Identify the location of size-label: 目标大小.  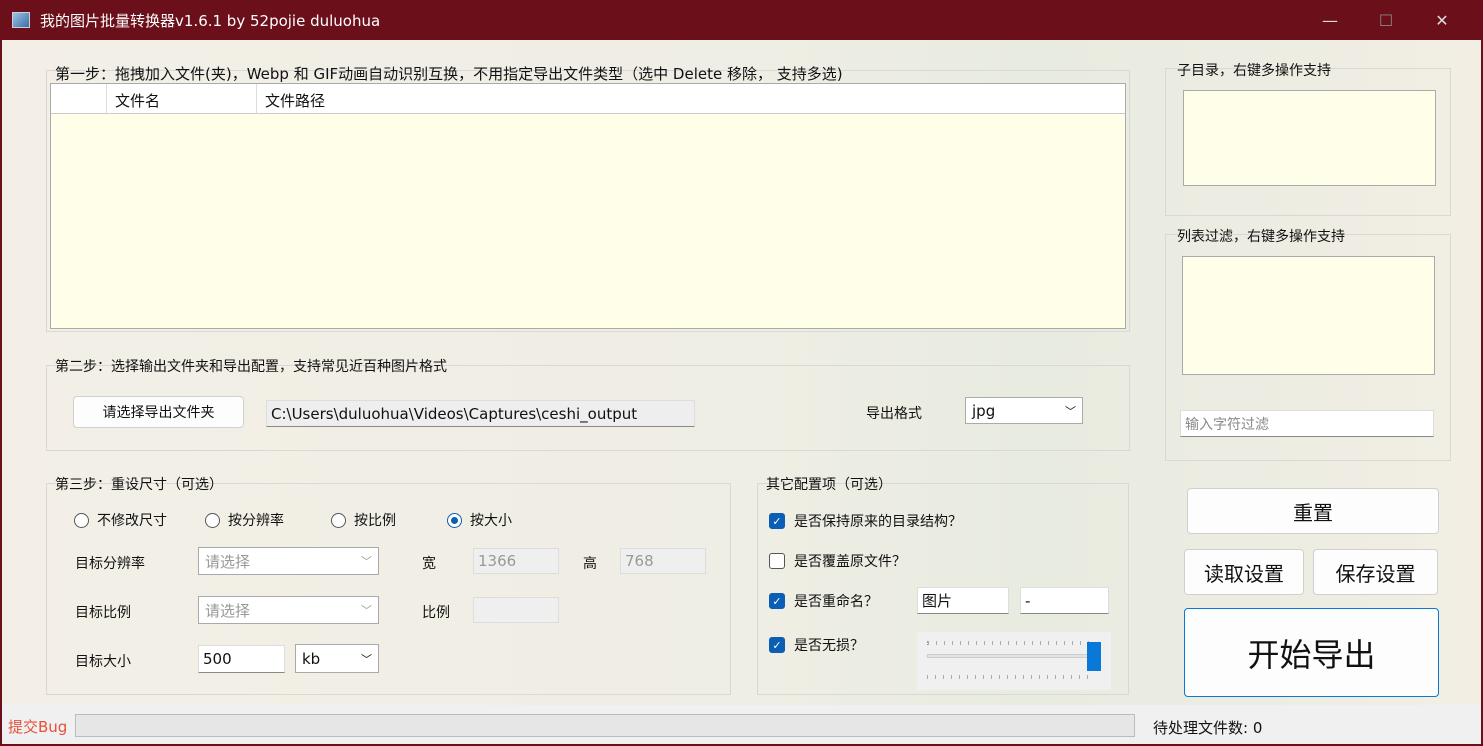
(103, 662).